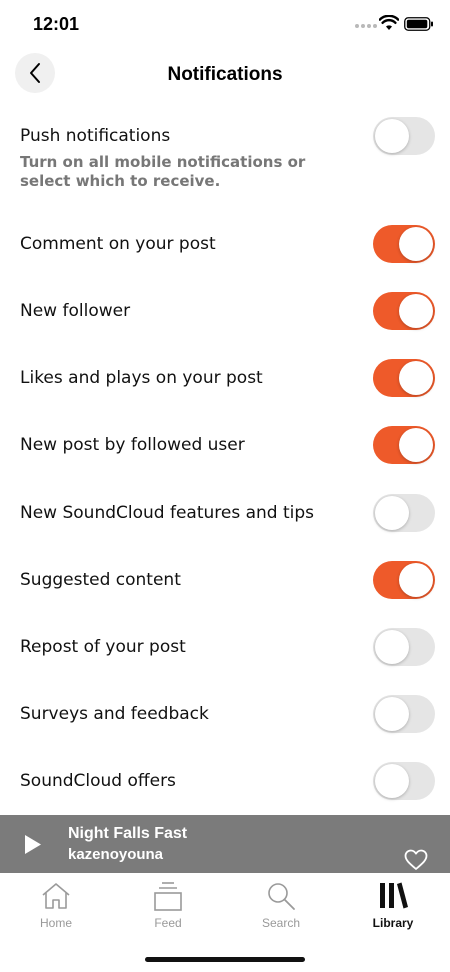 This screenshot has width=450, height=972. I want to click on tab-label: Search, so click(281, 923).